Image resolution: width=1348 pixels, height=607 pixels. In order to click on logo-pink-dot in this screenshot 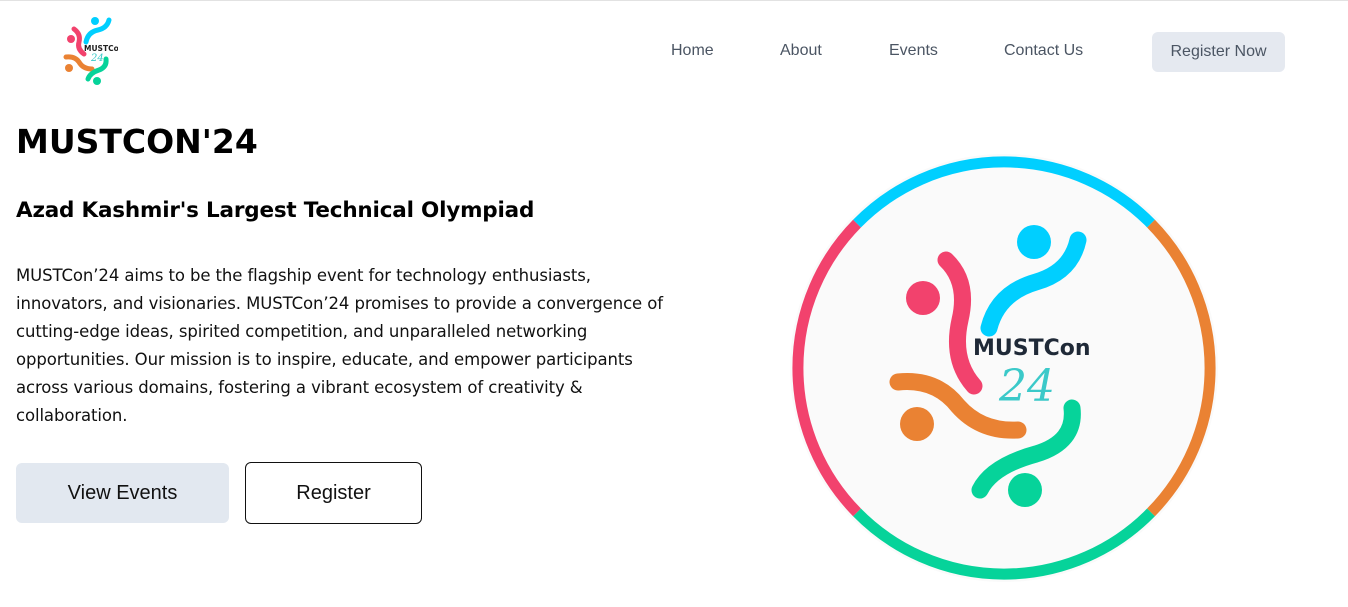, I will do `click(71, 39)`.